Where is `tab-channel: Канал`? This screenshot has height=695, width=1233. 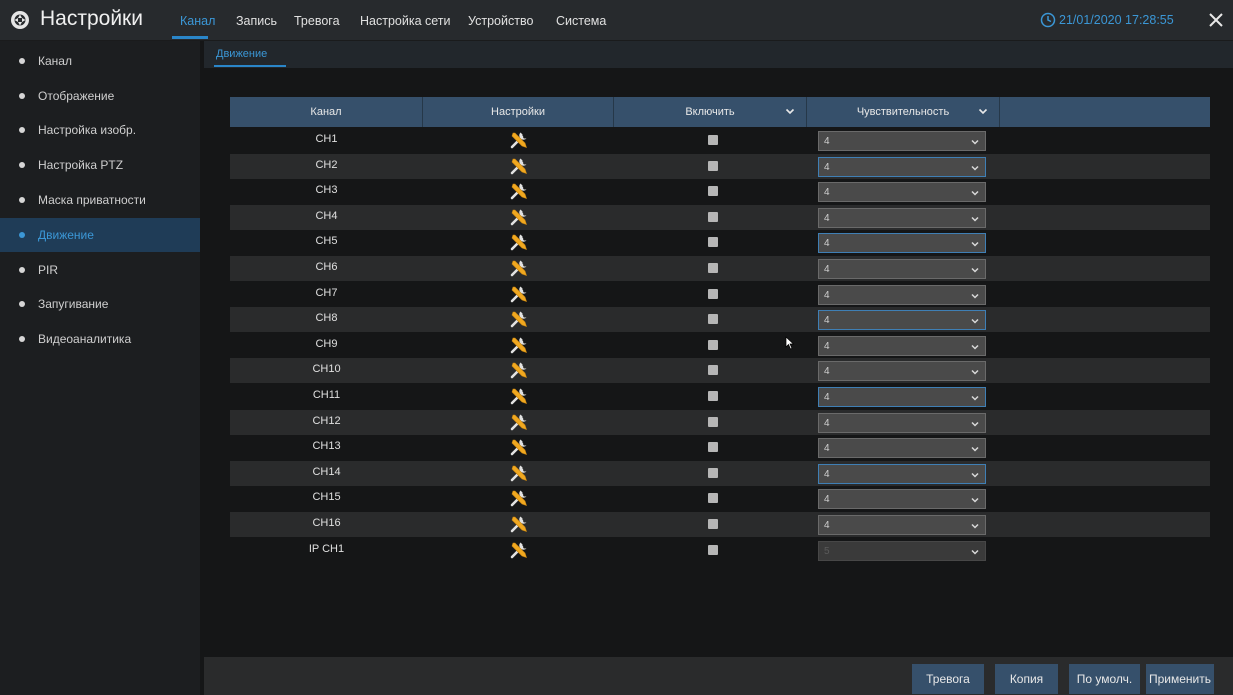 tab-channel: Канал is located at coordinates (197, 21).